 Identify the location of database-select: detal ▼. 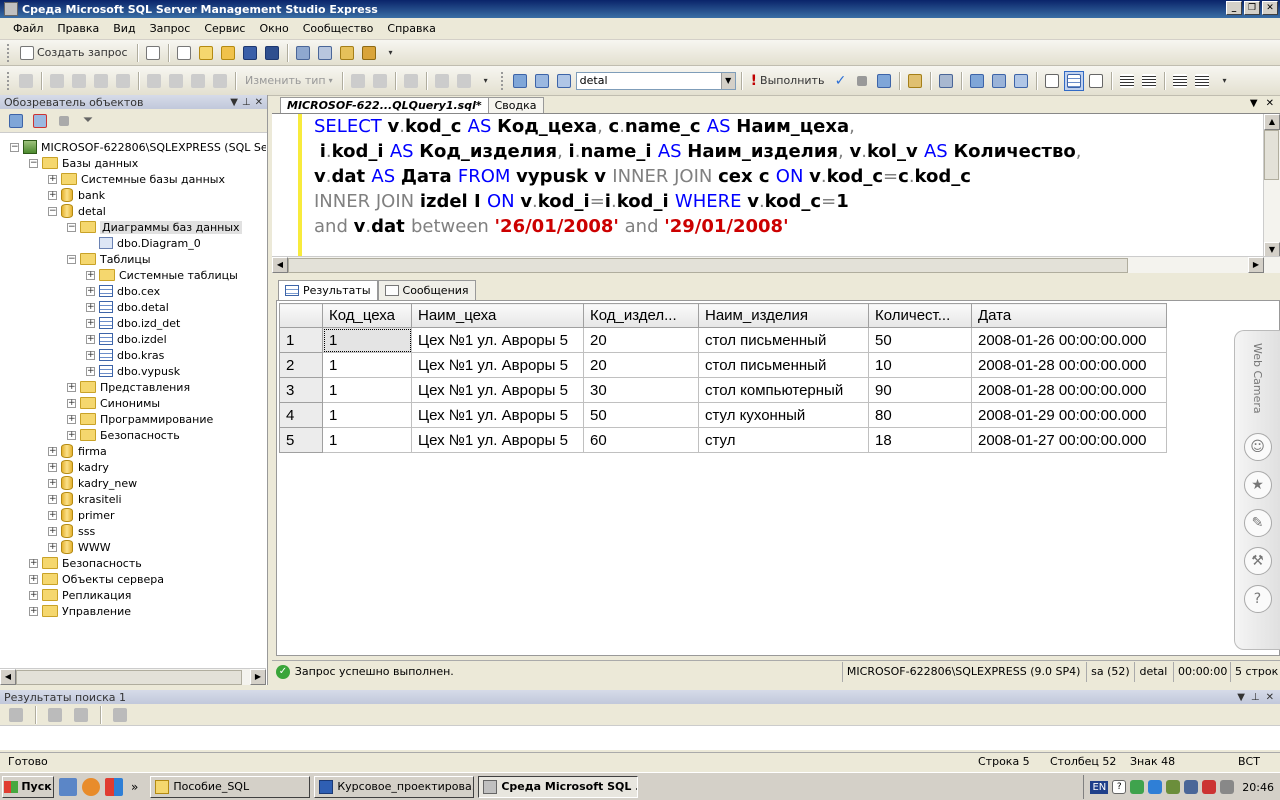
(655, 80).